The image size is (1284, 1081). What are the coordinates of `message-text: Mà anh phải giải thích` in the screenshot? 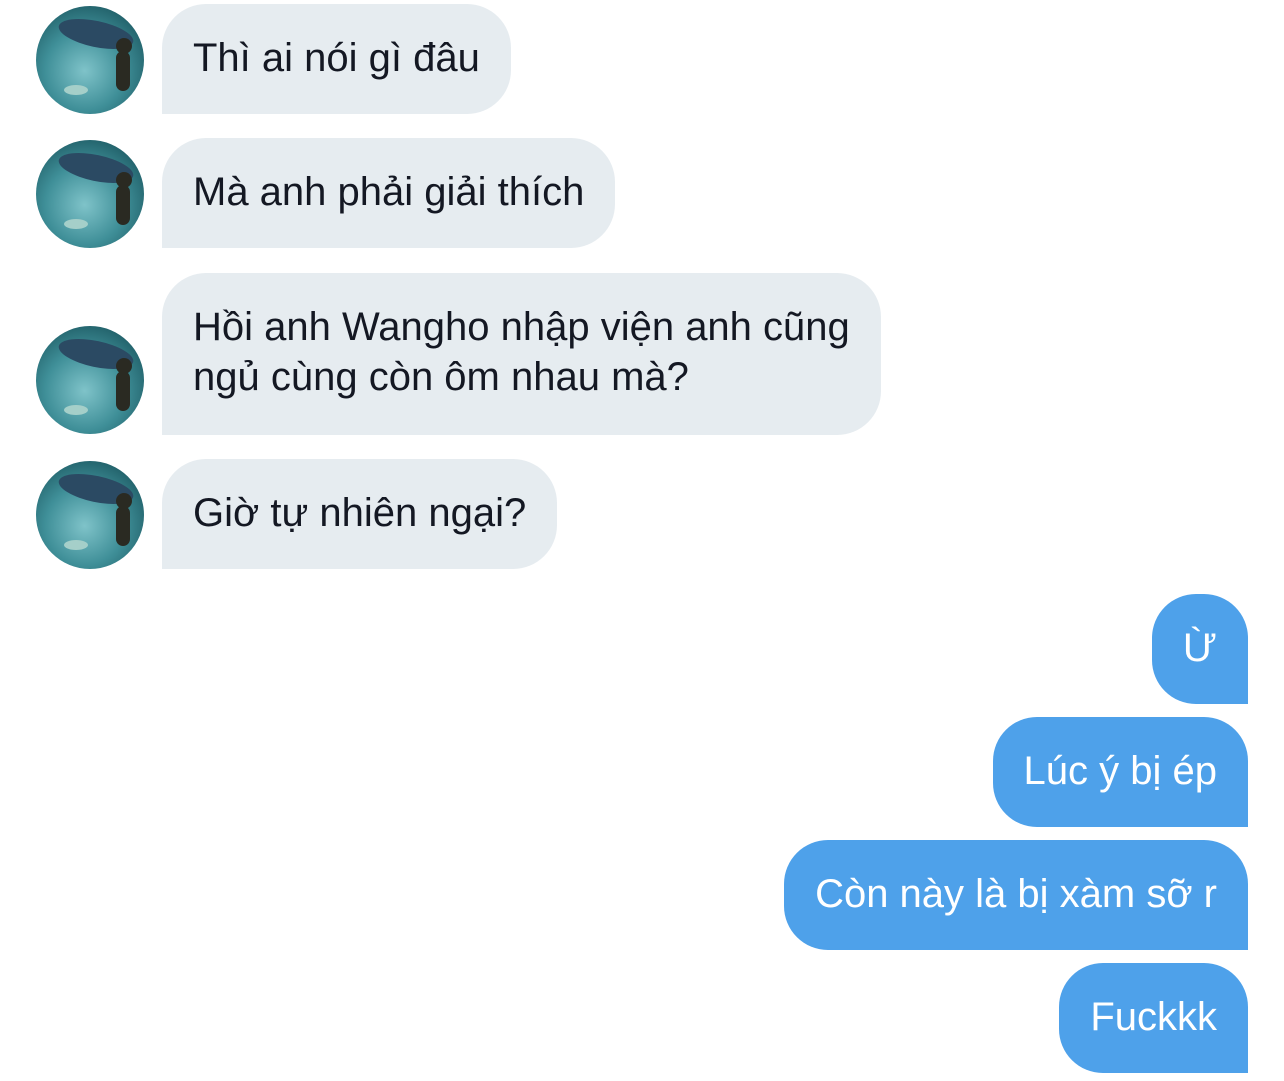 It's located at (389, 192).